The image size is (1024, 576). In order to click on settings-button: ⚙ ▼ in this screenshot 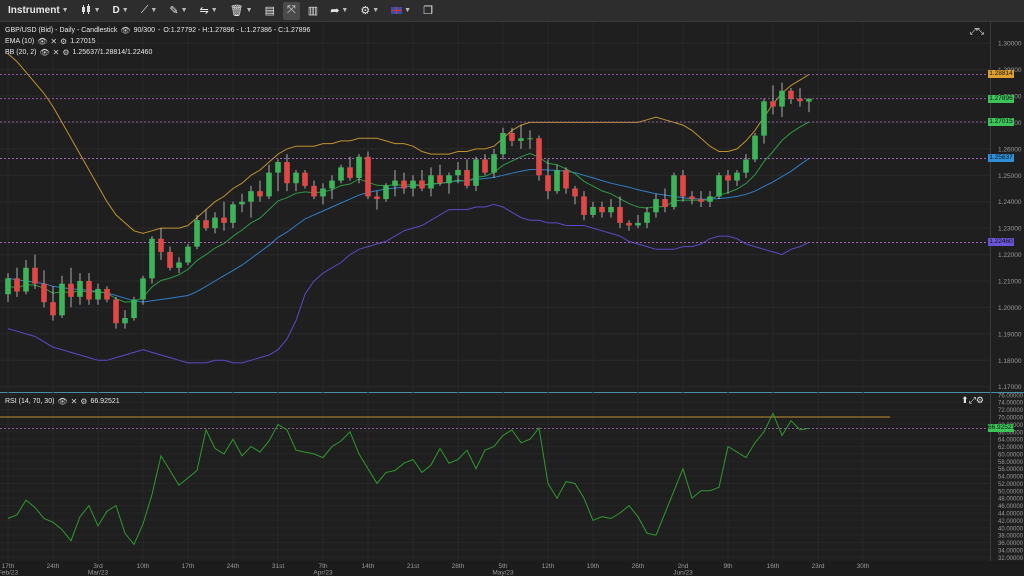, I will do `click(369, 11)`.